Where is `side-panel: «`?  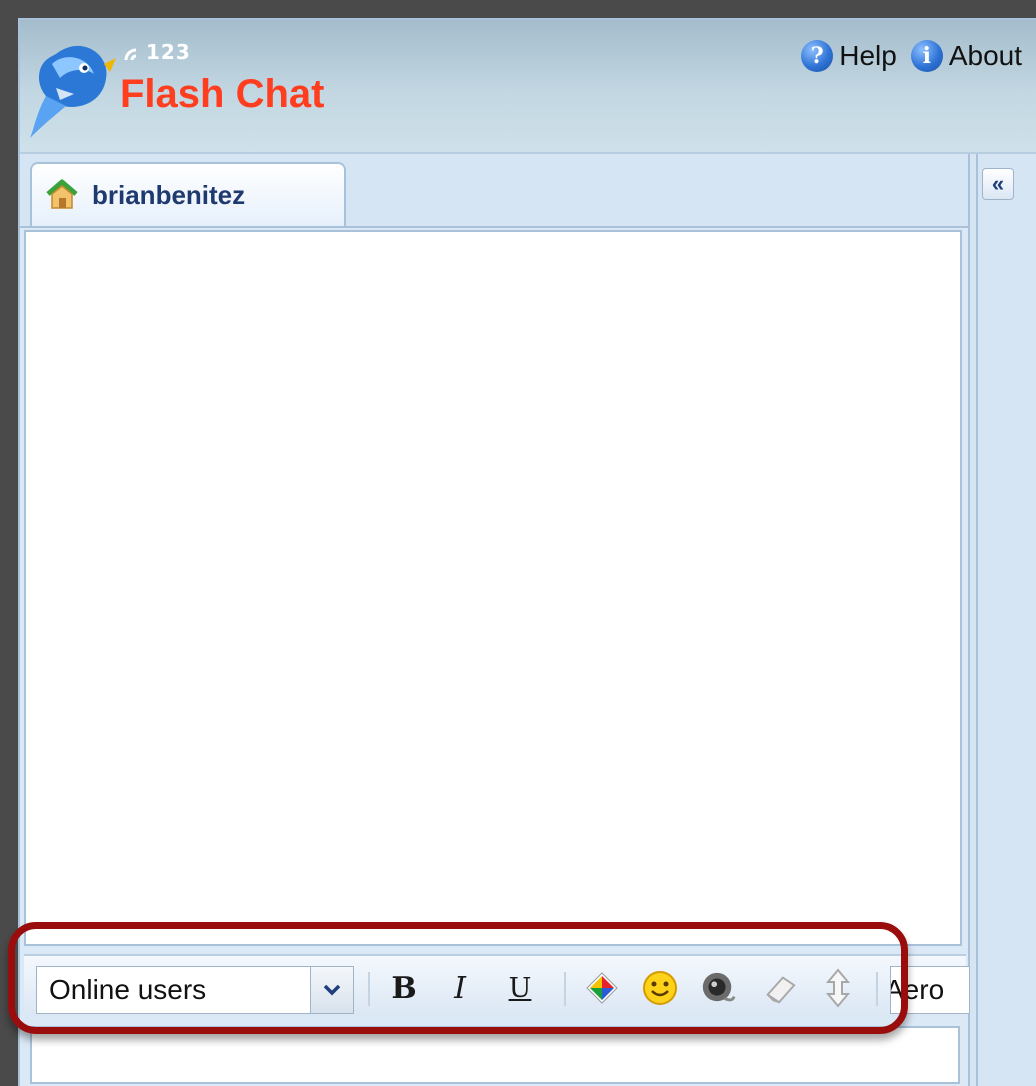 side-panel: « is located at coordinates (1003, 620).